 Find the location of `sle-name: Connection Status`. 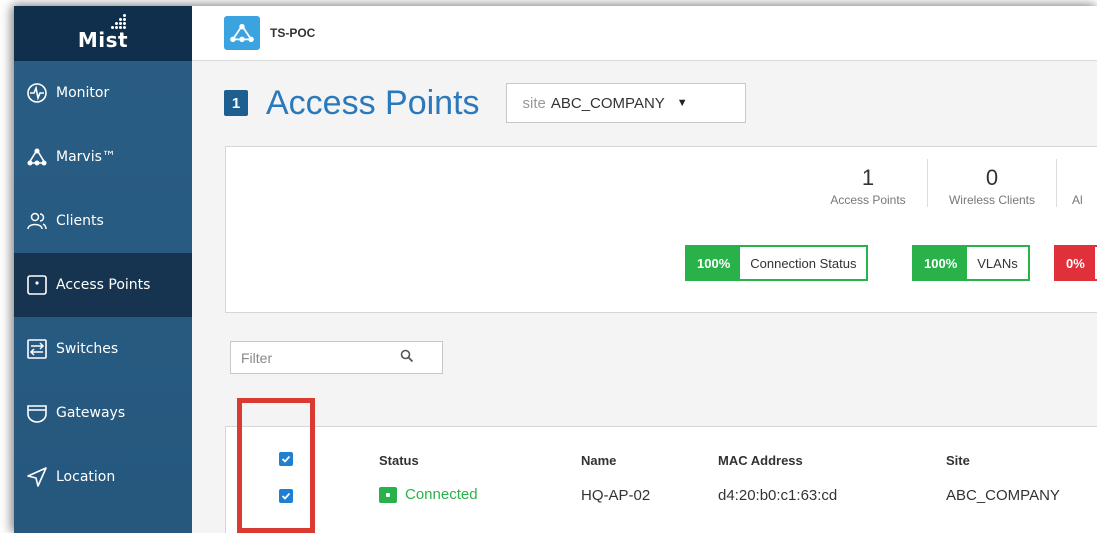

sle-name: Connection Status is located at coordinates (803, 263).